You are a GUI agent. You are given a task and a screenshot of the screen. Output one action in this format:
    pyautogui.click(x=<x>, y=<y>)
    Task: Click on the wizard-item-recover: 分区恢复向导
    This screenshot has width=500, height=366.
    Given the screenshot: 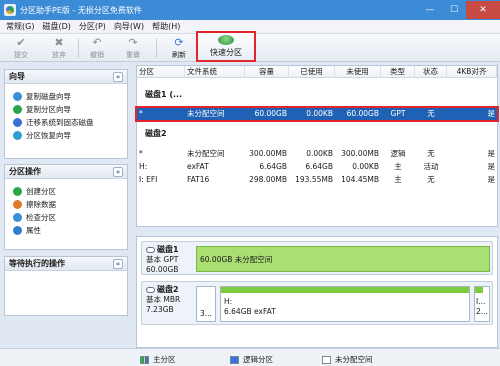 What is the action you would take?
    pyautogui.click(x=66, y=135)
    